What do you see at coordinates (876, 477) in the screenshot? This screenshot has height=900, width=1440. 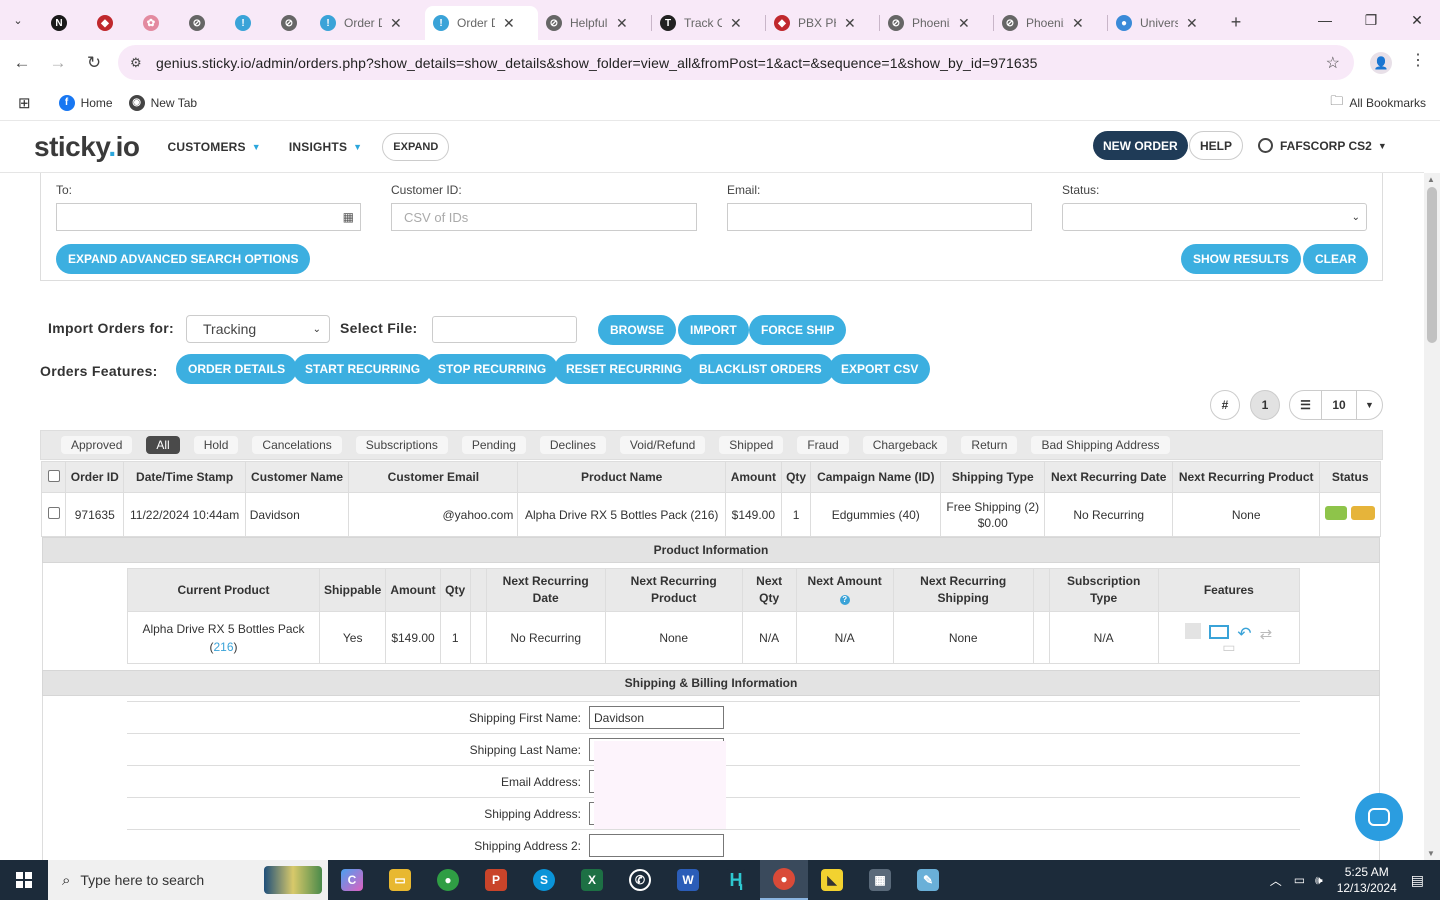 I see `col-campaign: Campaign Name (ID)` at bounding box center [876, 477].